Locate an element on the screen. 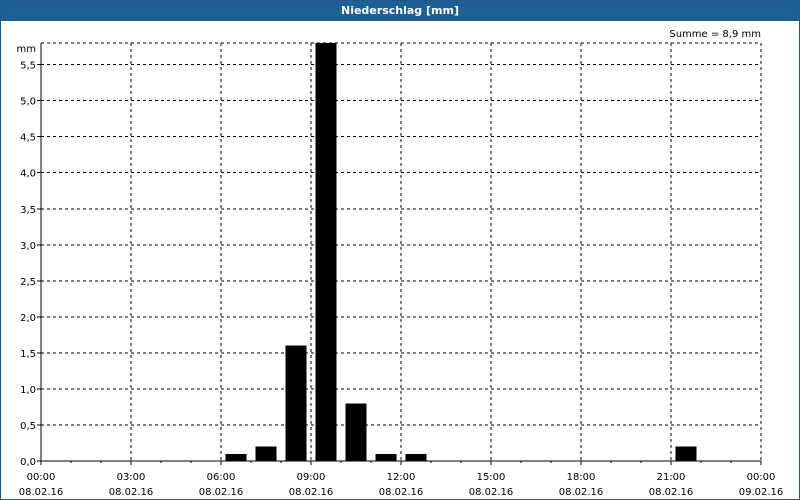 Image resolution: width=800 pixels, height=500 pixels. x-tick-time-label: 09:00 is located at coordinates (311, 477).